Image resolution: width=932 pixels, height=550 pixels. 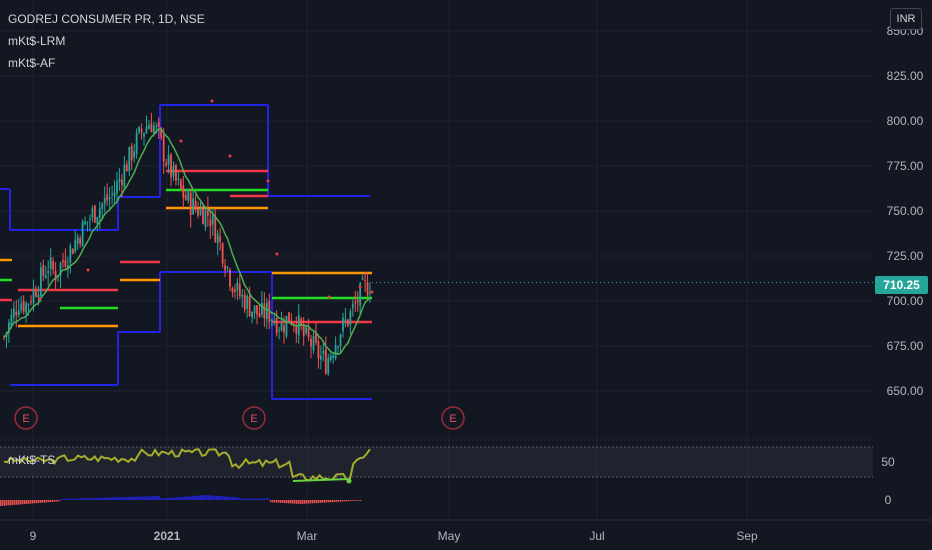 What do you see at coordinates (888, 500) in the screenshot?
I see `oscillator-axis-tick: 0` at bounding box center [888, 500].